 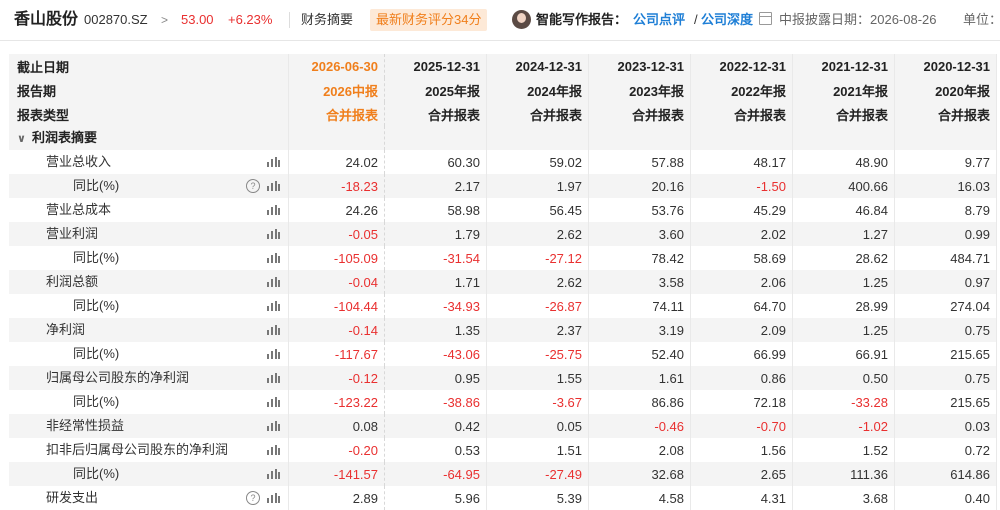 I want to click on value-cell: 45.29, so click(x=741, y=210).